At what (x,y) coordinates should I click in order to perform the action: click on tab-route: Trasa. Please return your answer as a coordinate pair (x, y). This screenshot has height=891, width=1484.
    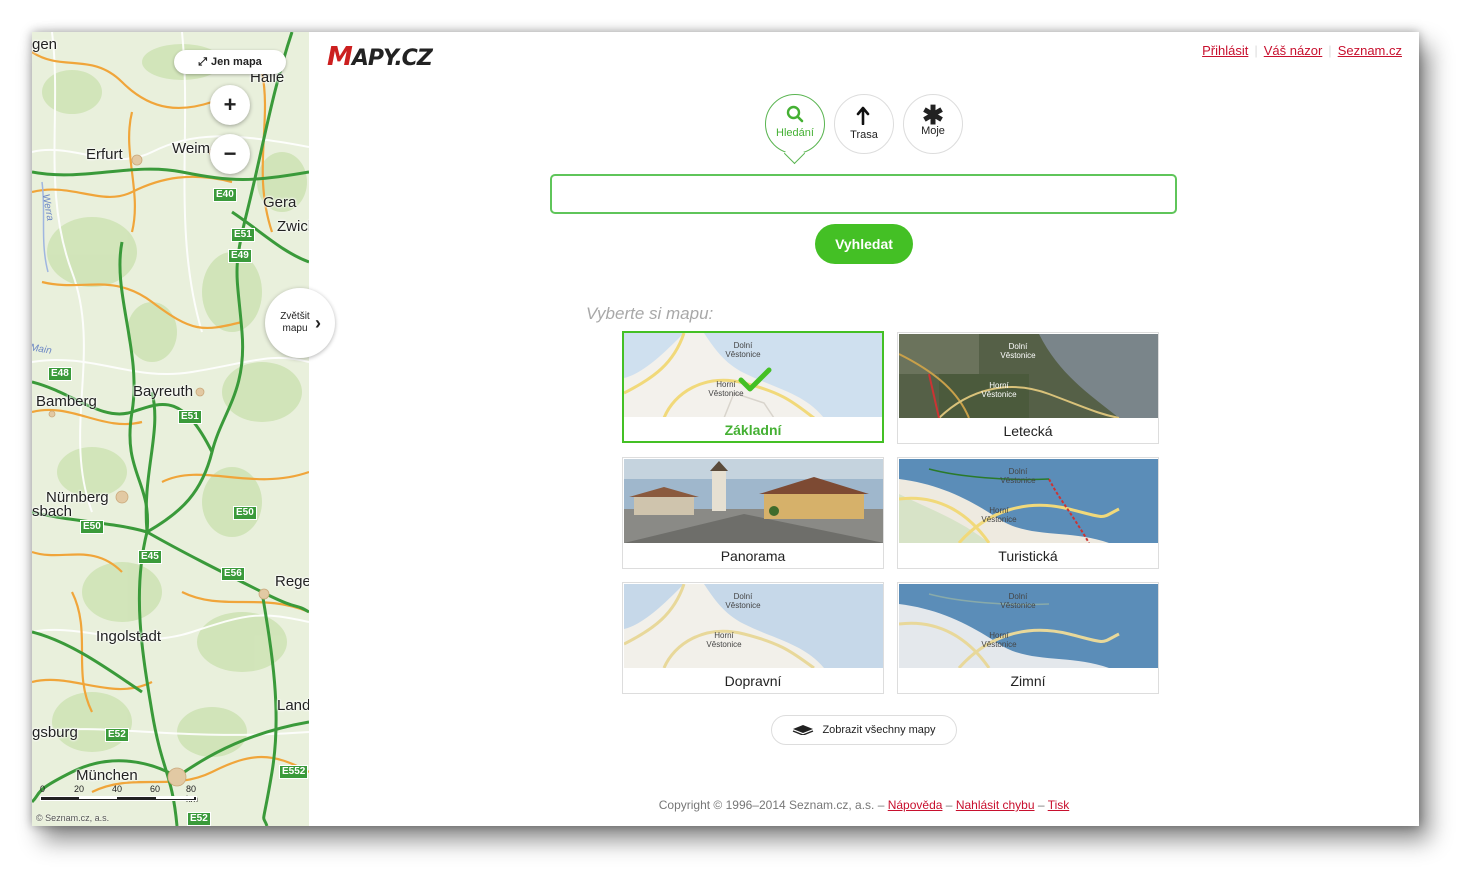
    Looking at the image, I should click on (864, 124).